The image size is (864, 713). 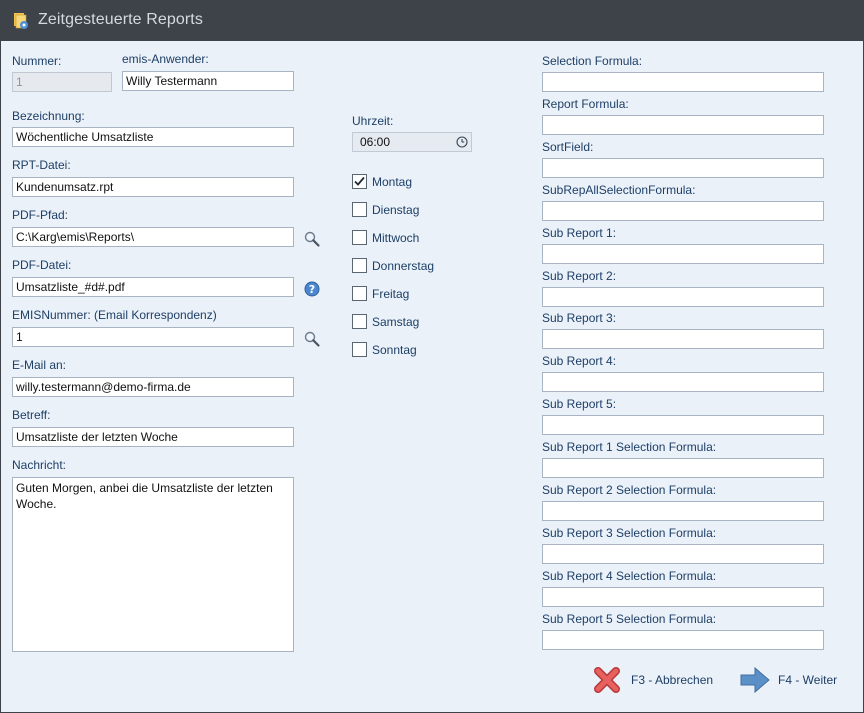 I want to click on weekday-label: Montag, so click(x=392, y=182).